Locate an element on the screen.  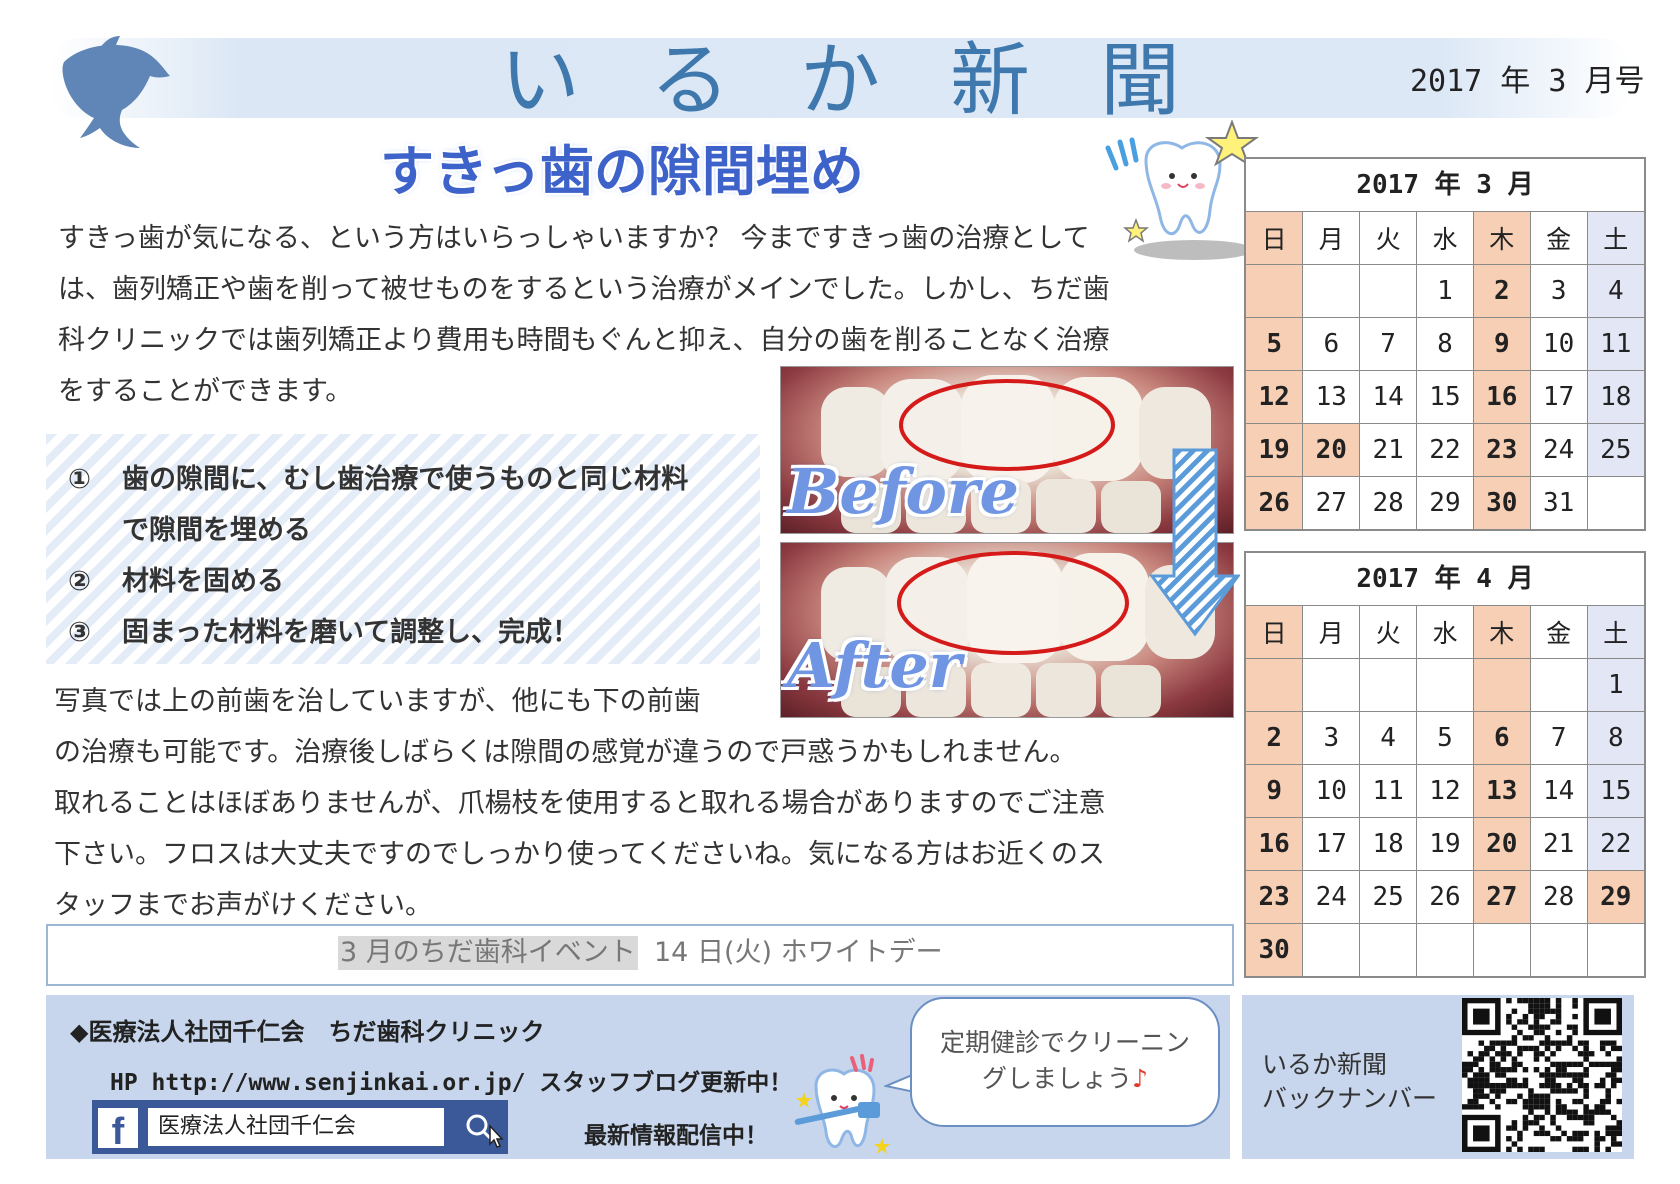
calendar-day: 3 is located at coordinates (1558, 291).